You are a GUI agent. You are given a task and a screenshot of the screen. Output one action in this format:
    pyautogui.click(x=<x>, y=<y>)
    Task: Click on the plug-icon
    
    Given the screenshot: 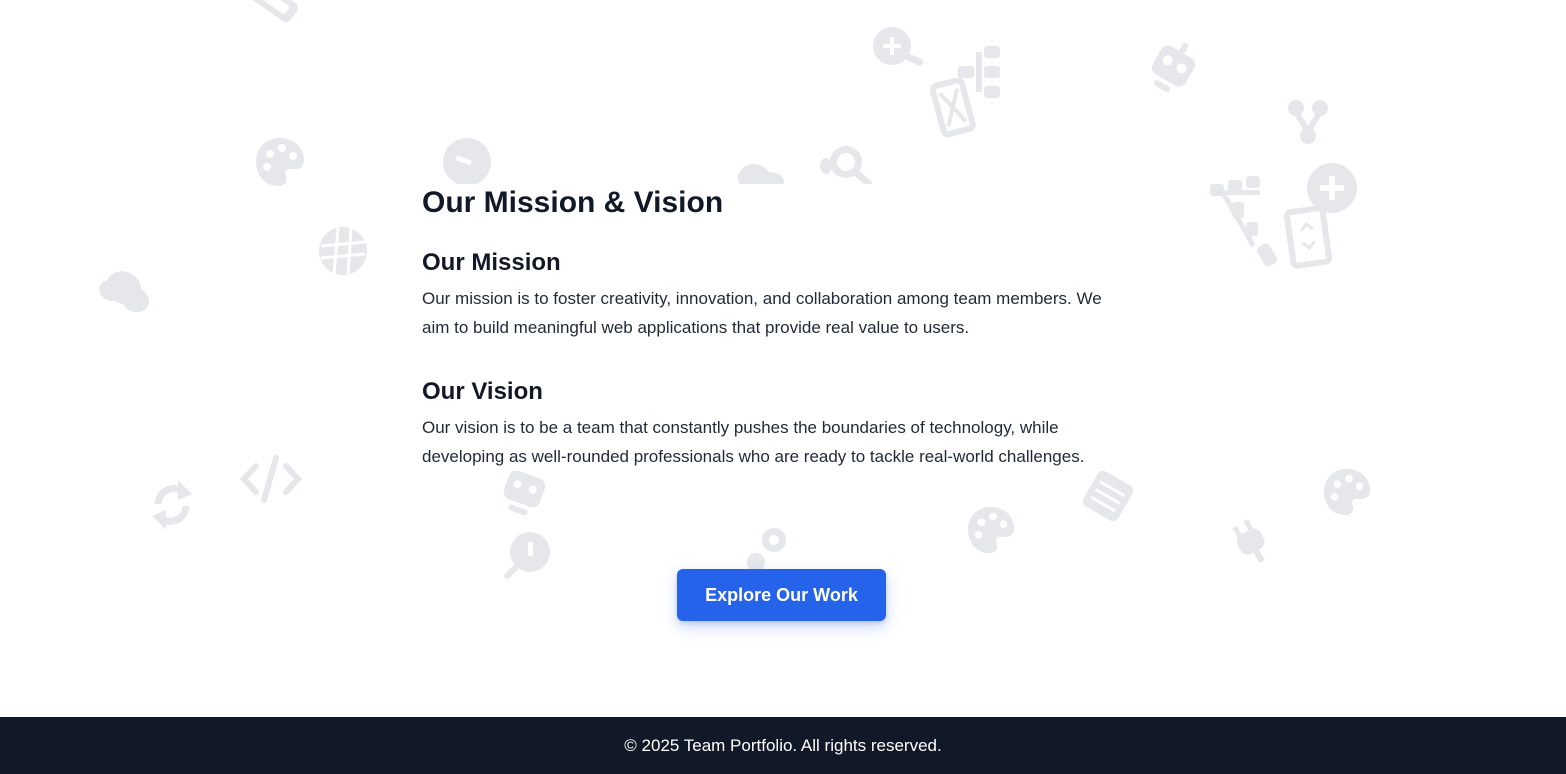 What is the action you would take?
    pyautogui.click(x=1252, y=542)
    